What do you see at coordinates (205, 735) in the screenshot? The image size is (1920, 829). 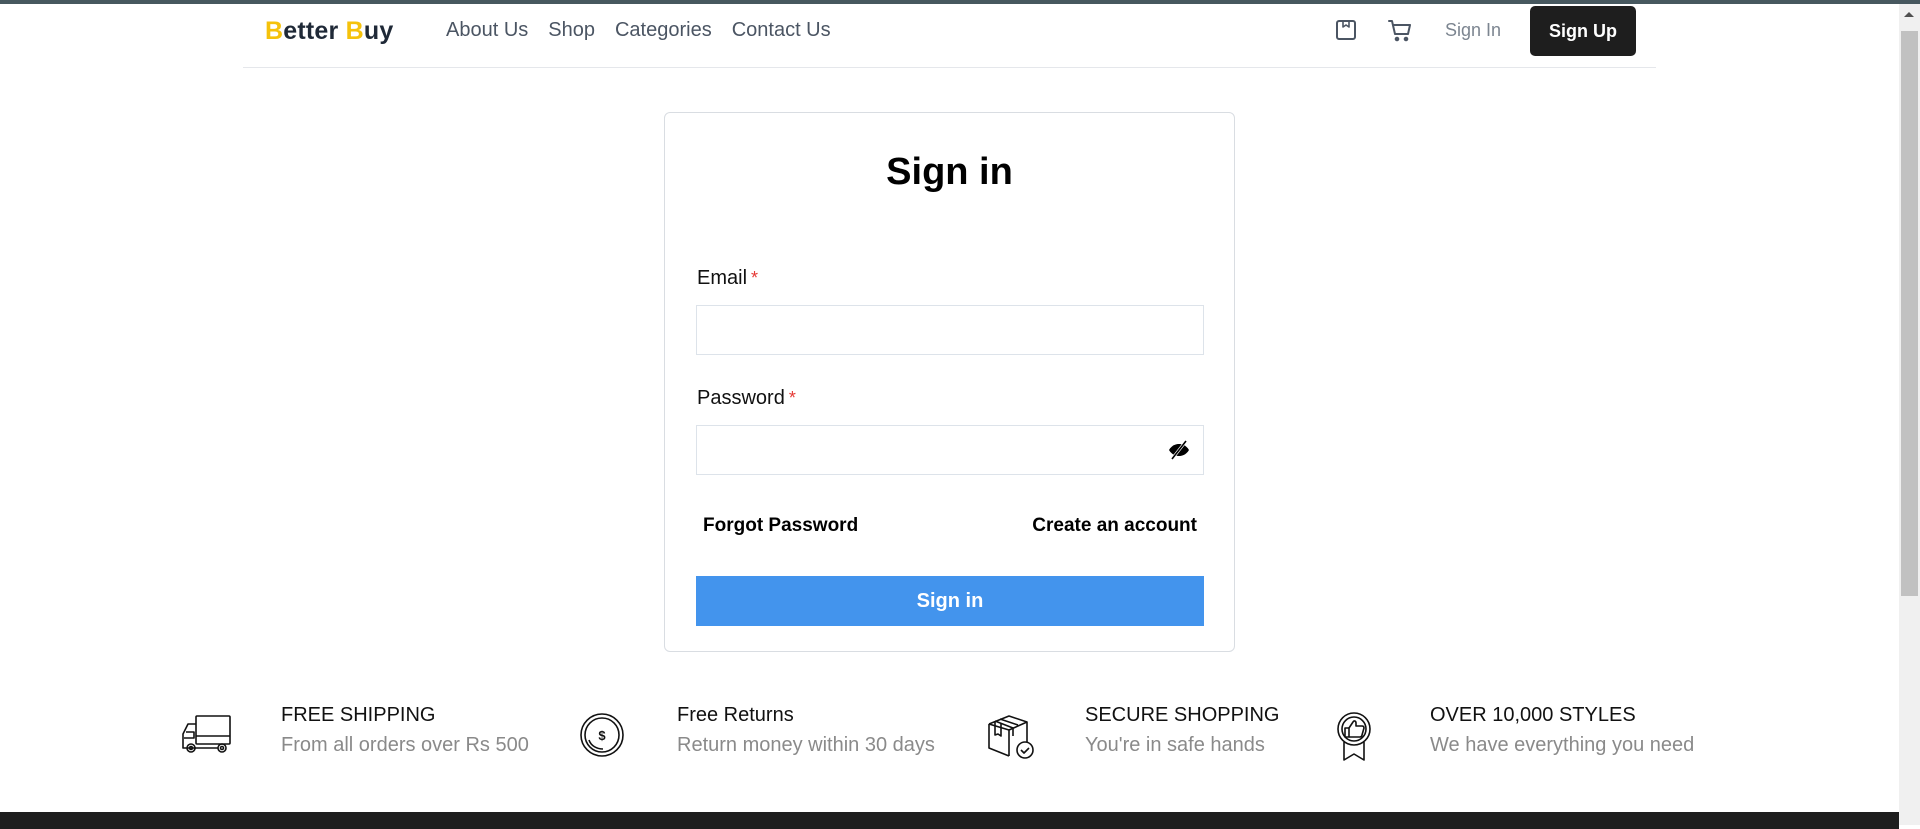 I see `truck-icon` at bounding box center [205, 735].